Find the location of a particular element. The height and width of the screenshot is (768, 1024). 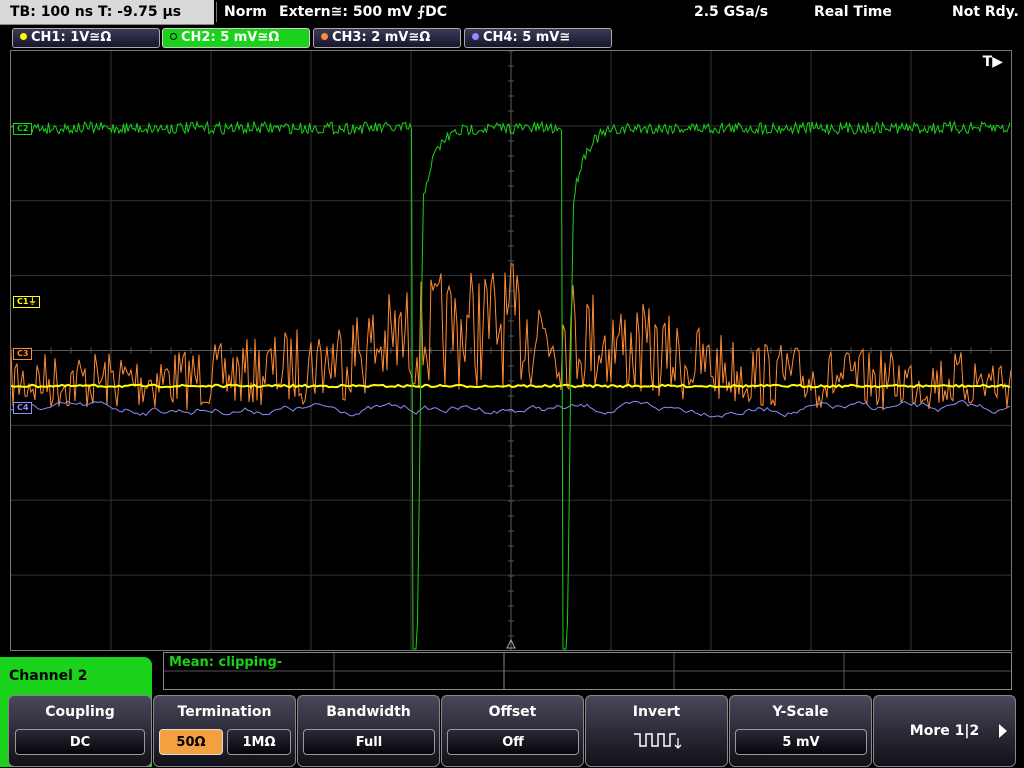

yscale-softkey: Y-Scale 5 mV is located at coordinates (800, 731).